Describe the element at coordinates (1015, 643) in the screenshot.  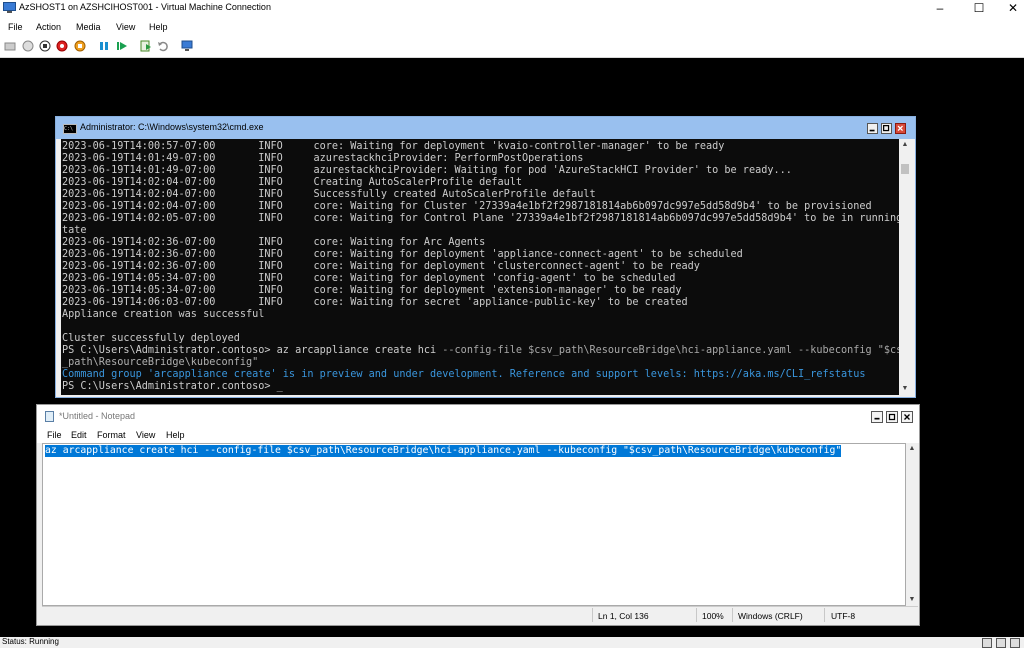
I see `screen-icon` at that location.